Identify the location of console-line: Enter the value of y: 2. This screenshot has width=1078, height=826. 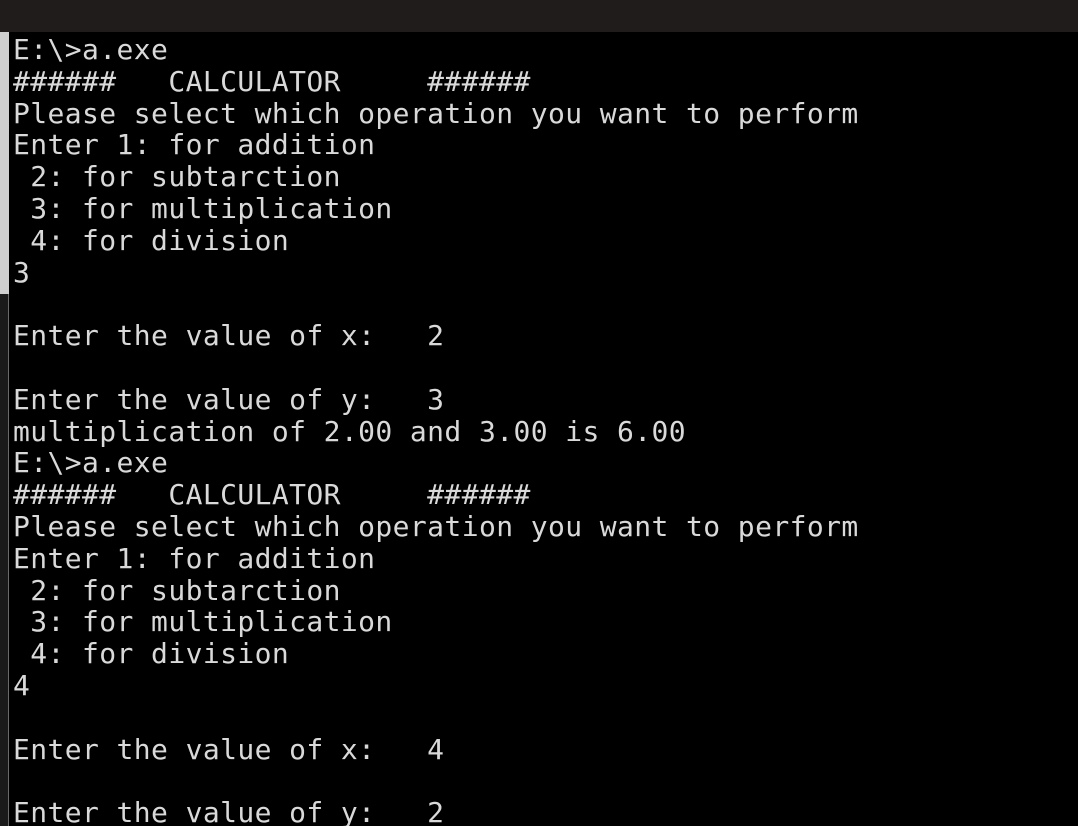
(229, 811).